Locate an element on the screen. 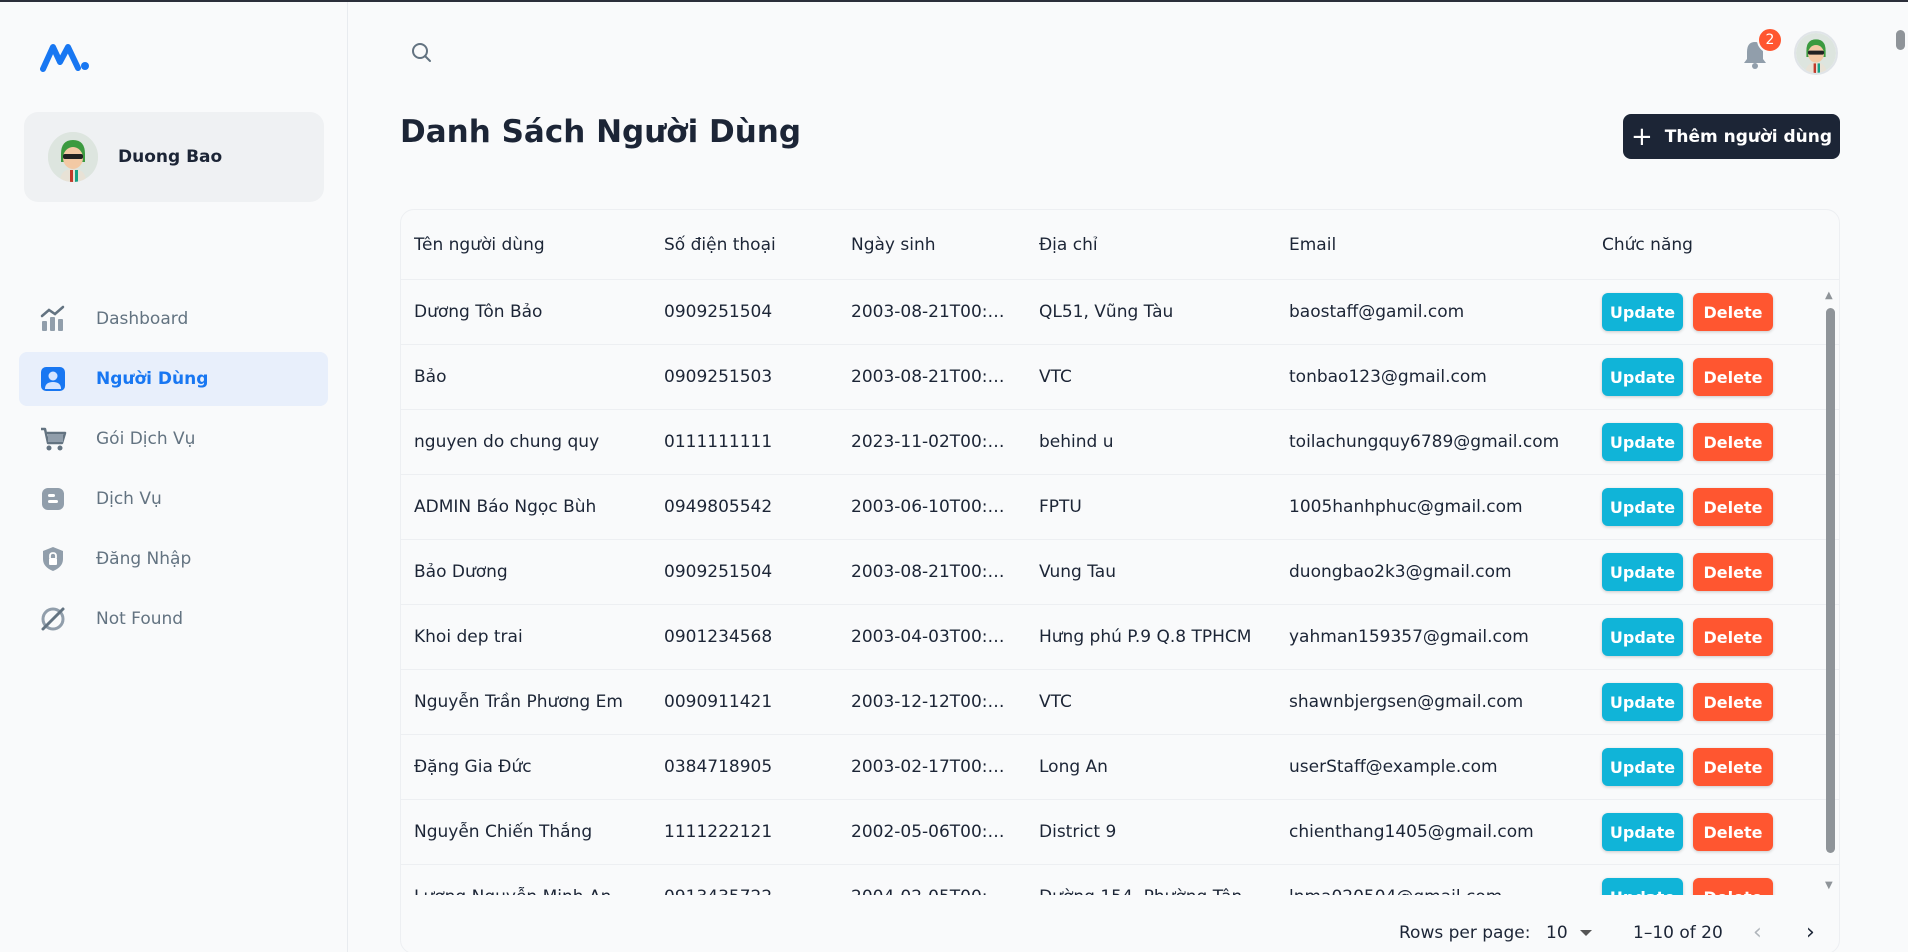 The image size is (1908, 952). email-cell: shawnbjergsen@gmail.com is located at coordinates (1406, 702).